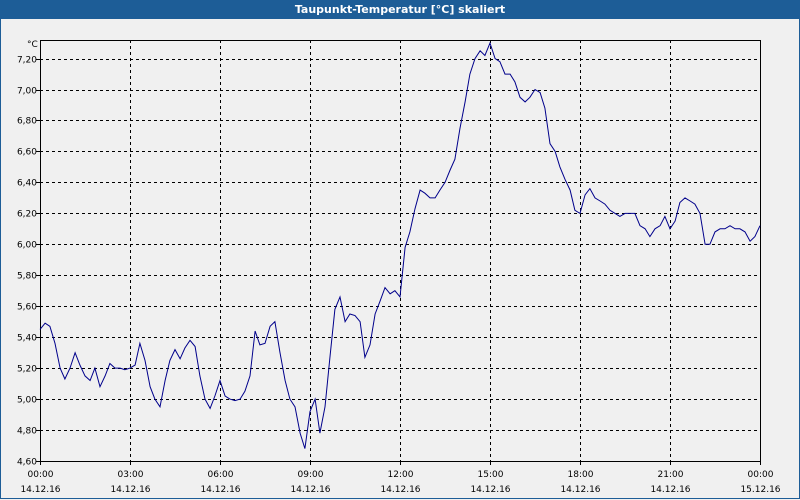 The width and height of the screenshot is (800, 500). I want to click on y-tick-label: 7,00, so click(27, 92).